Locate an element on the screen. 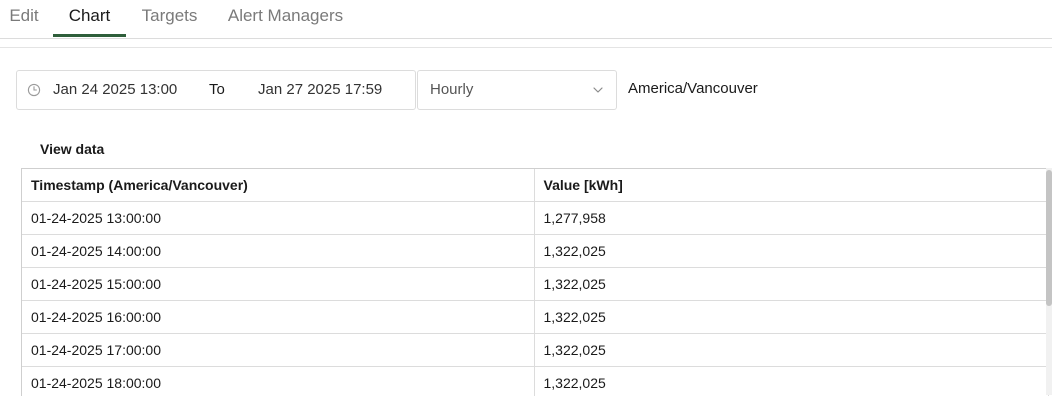 This screenshot has width=1052, height=396. interval-value: Hourly is located at coordinates (451, 89).